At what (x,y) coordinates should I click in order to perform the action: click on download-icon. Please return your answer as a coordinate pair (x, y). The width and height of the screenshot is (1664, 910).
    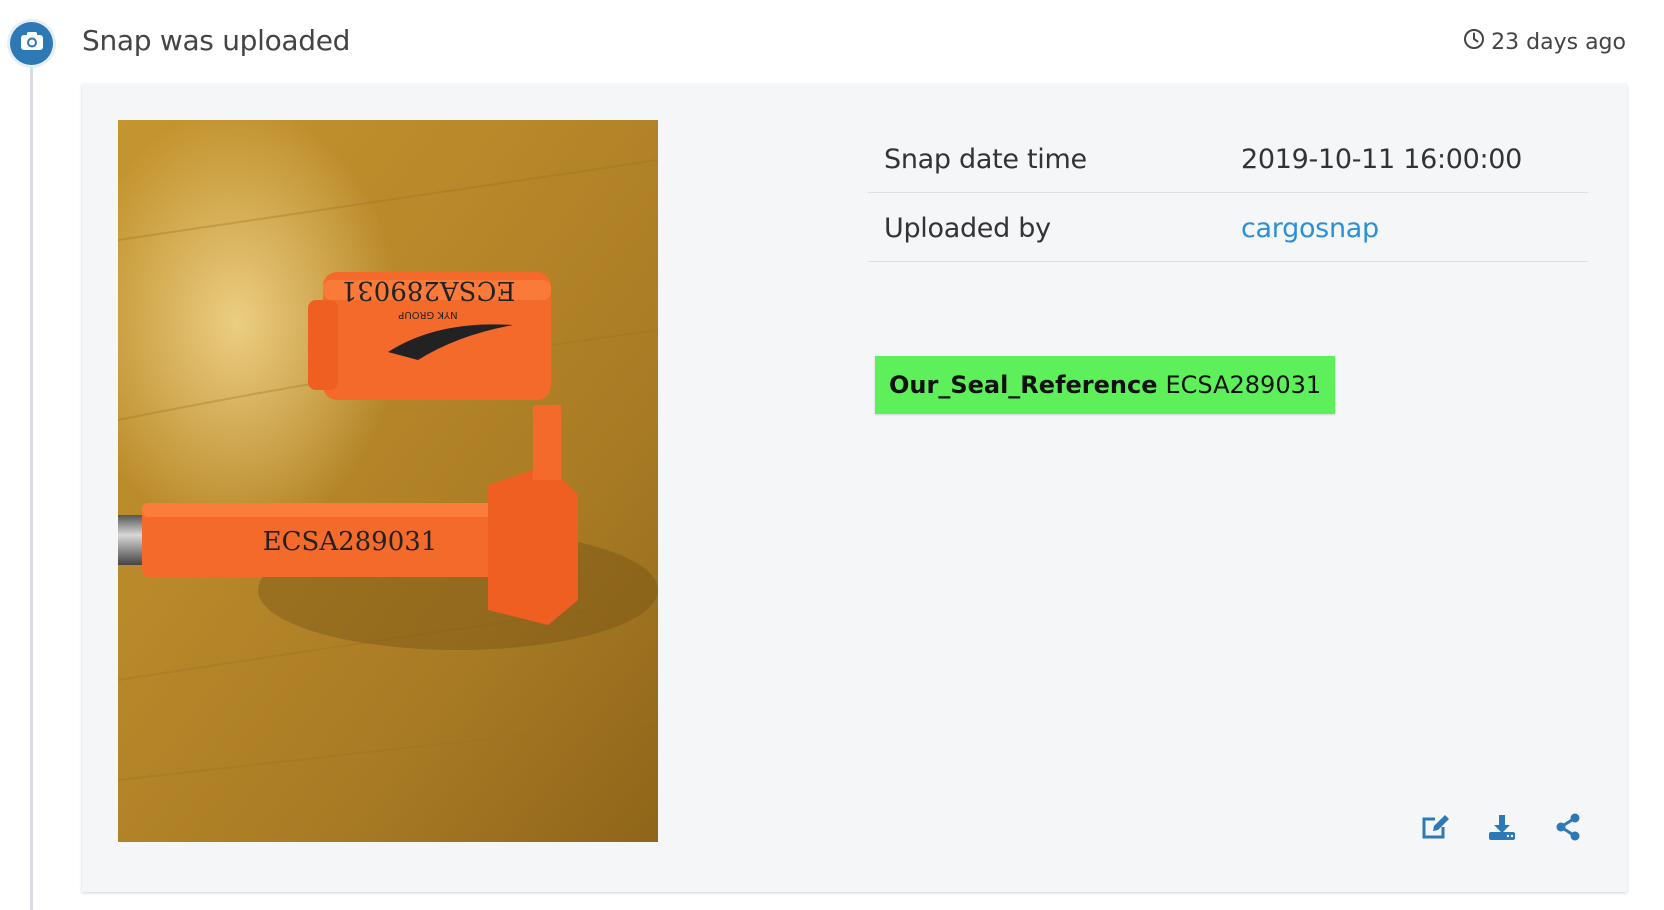
    Looking at the image, I should click on (1502, 829).